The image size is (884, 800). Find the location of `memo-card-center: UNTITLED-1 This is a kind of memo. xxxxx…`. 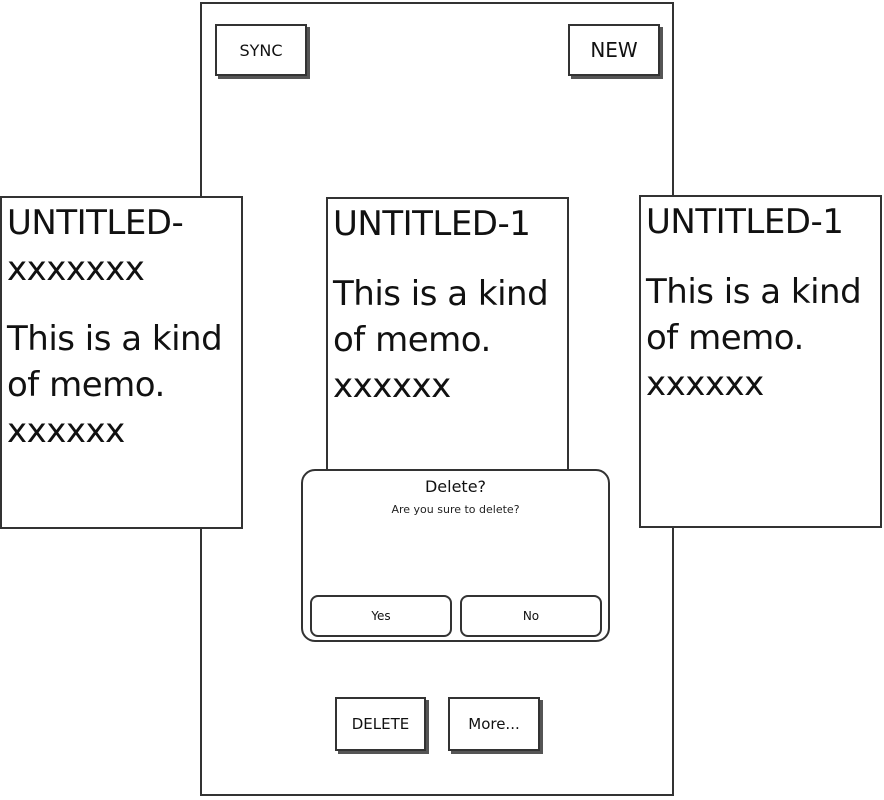

memo-card-center: UNTITLED-1 This is a kind of memo. xxxxx… is located at coordinates (447, 347).